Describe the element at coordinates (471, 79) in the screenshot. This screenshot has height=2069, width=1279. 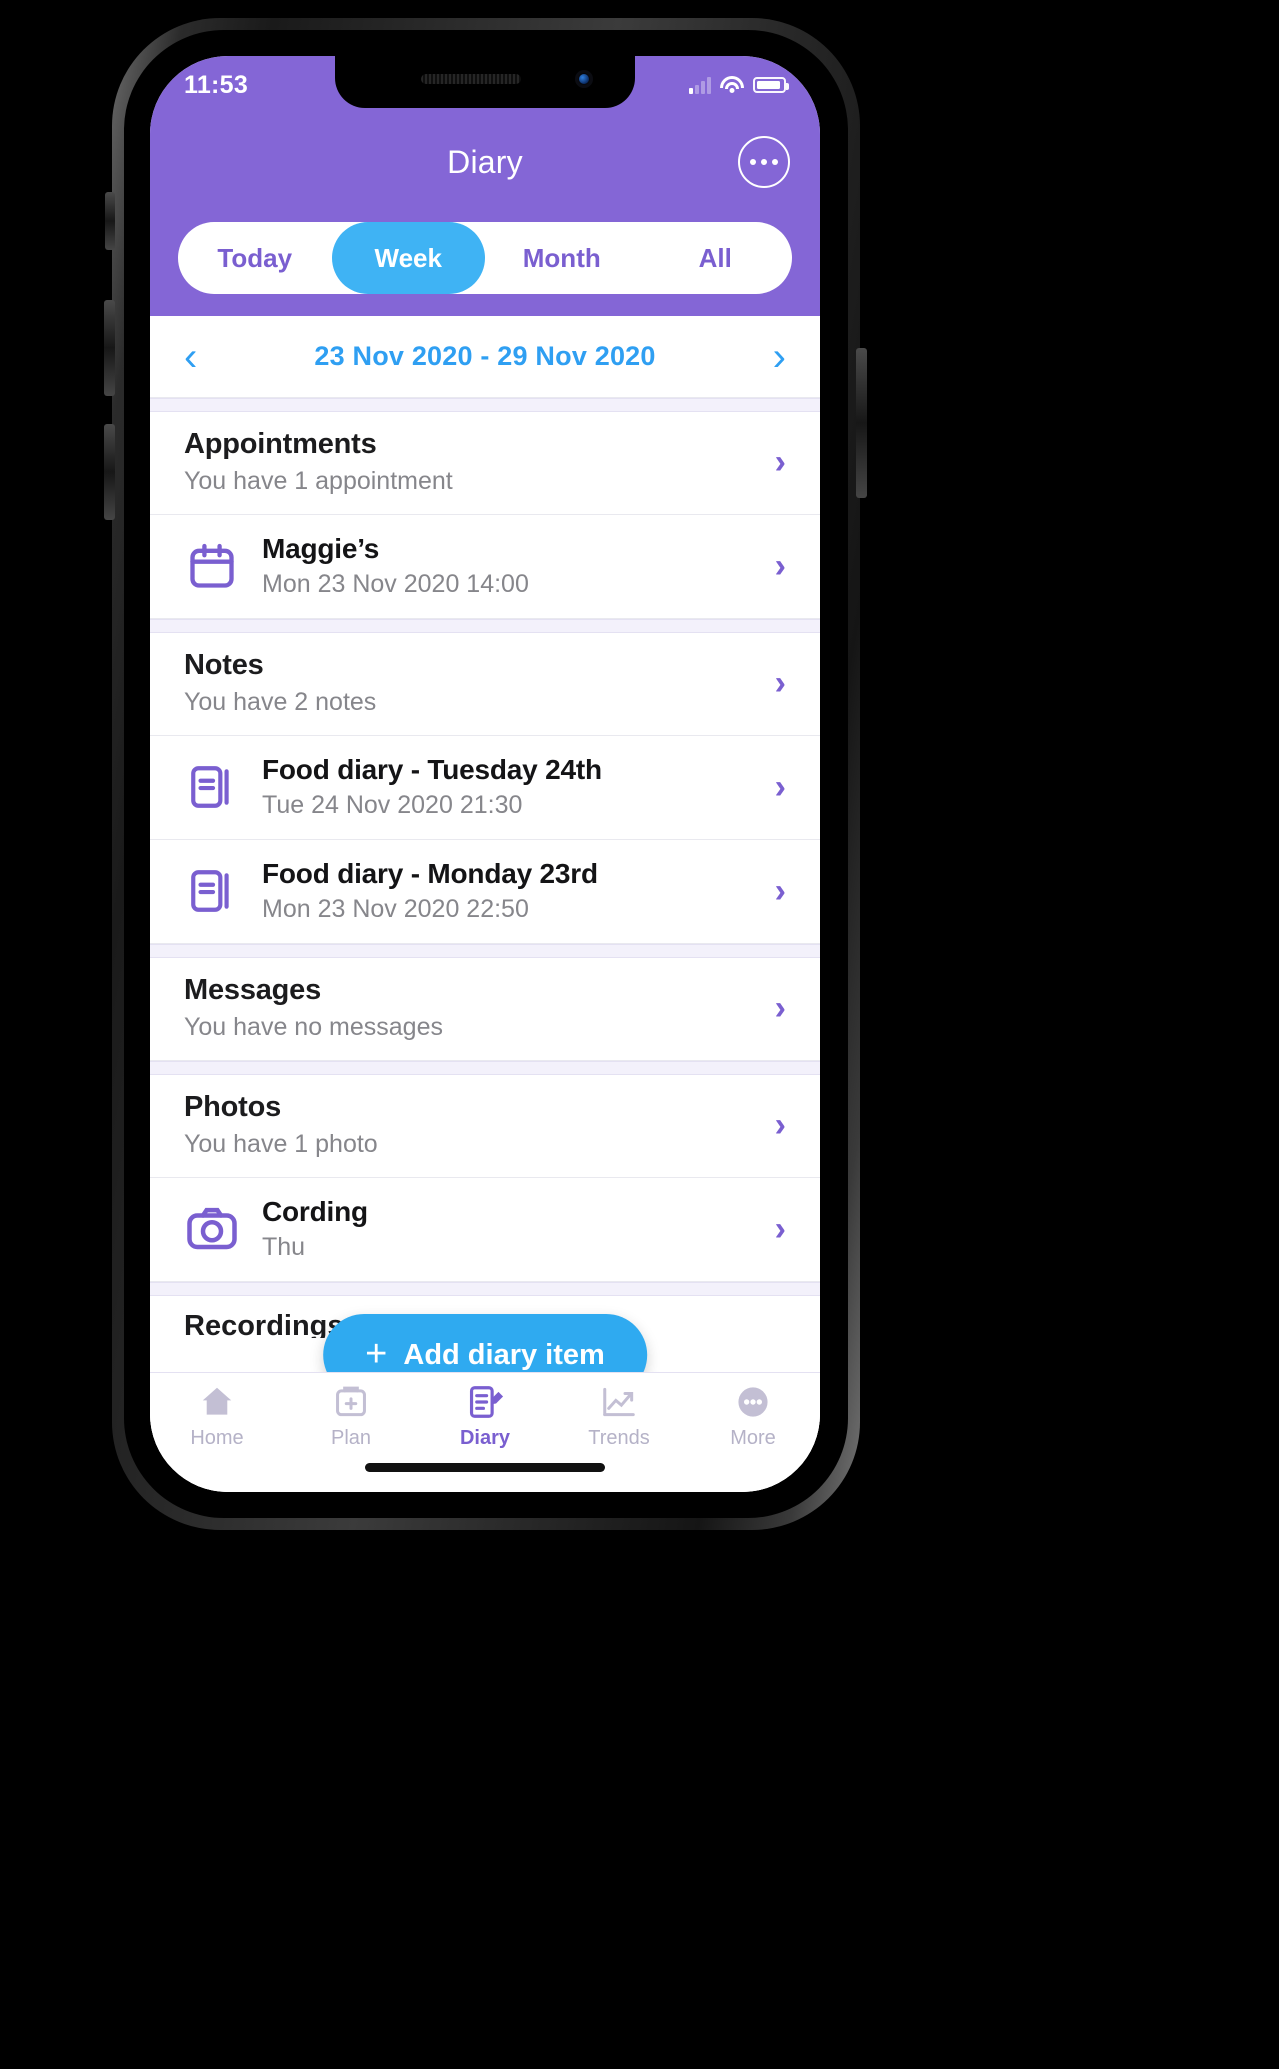
I see `earpiece-speaker` at that location.